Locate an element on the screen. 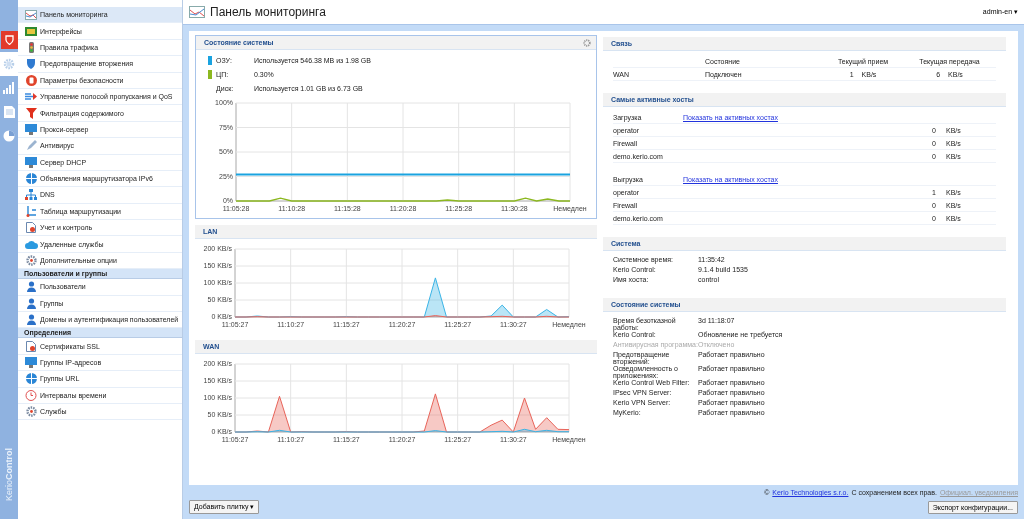 The width and height of the screenshot is (1024, 519). pie-chart-icon is located at coordinates (9, 136).